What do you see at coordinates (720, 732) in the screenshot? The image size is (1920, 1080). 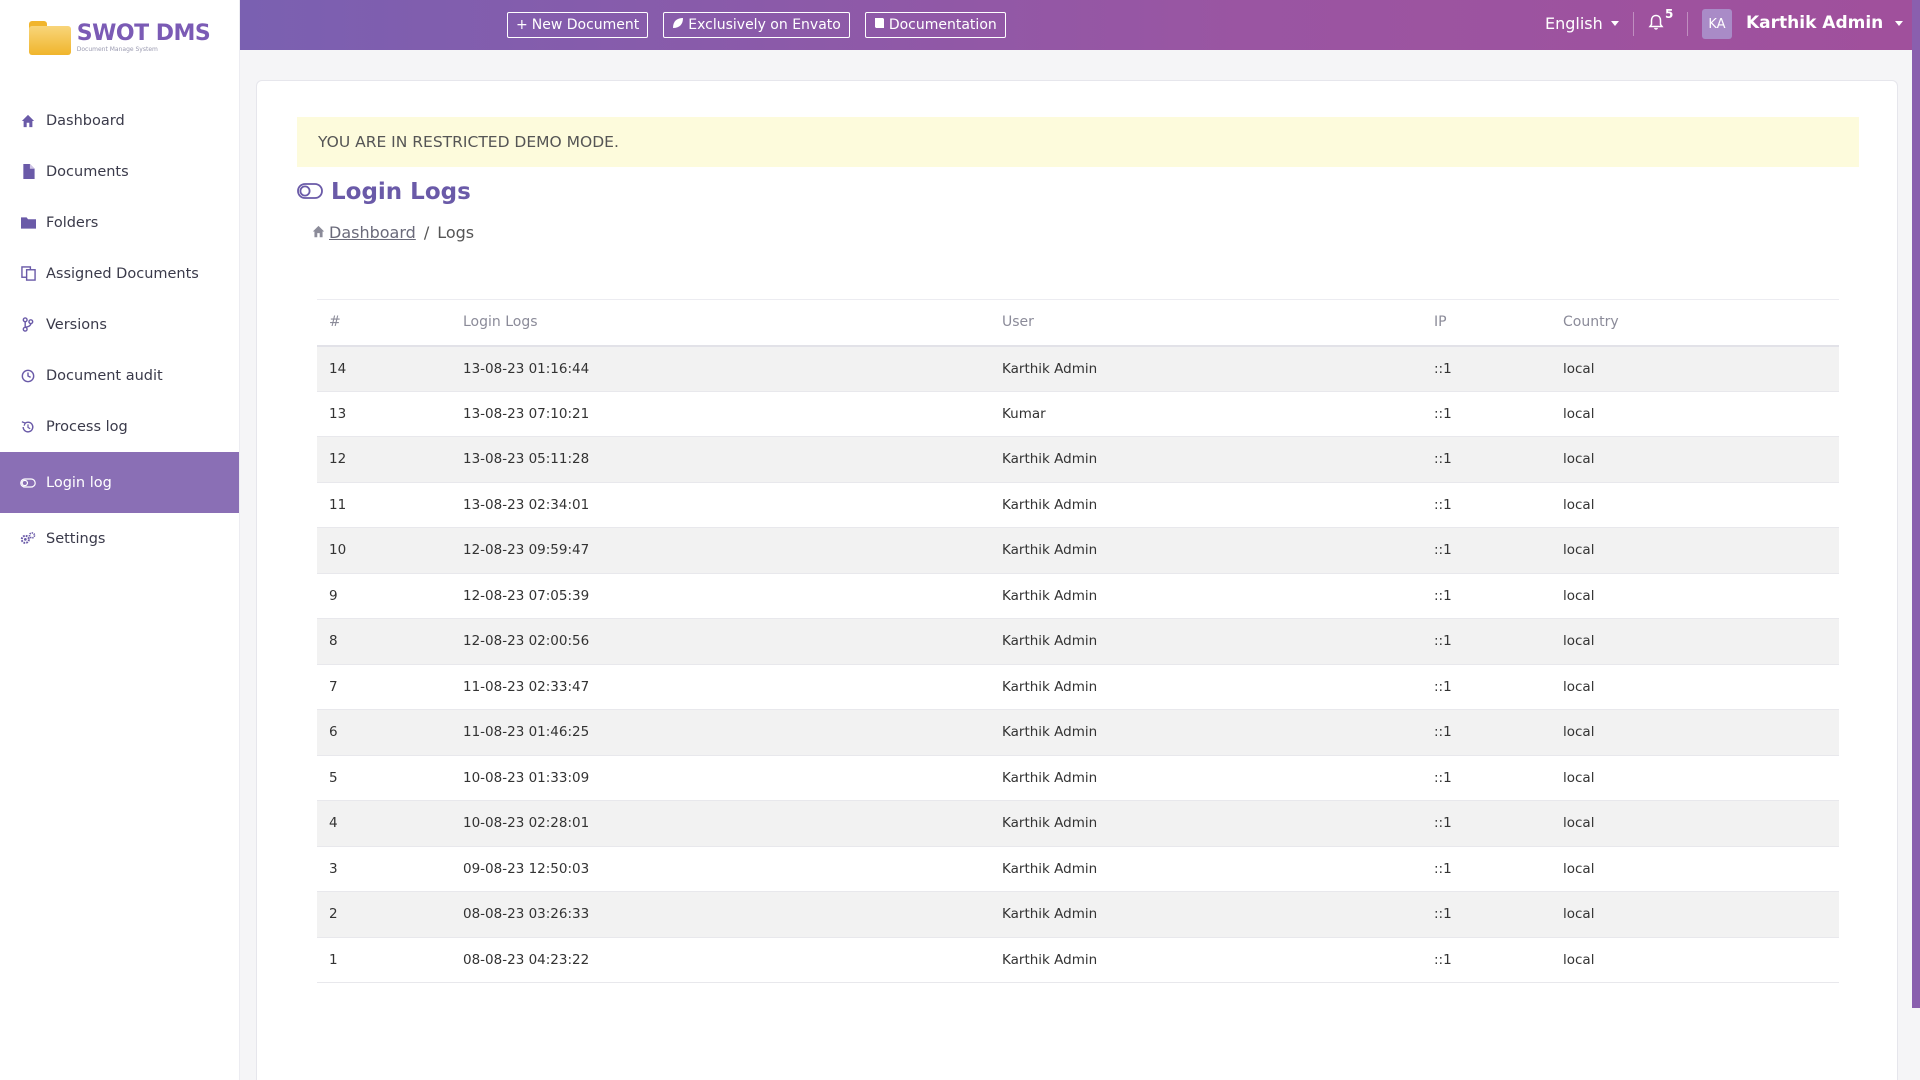 I see `table-cell: 11-08-23 01:46:25` at bounding box center [720, 732].